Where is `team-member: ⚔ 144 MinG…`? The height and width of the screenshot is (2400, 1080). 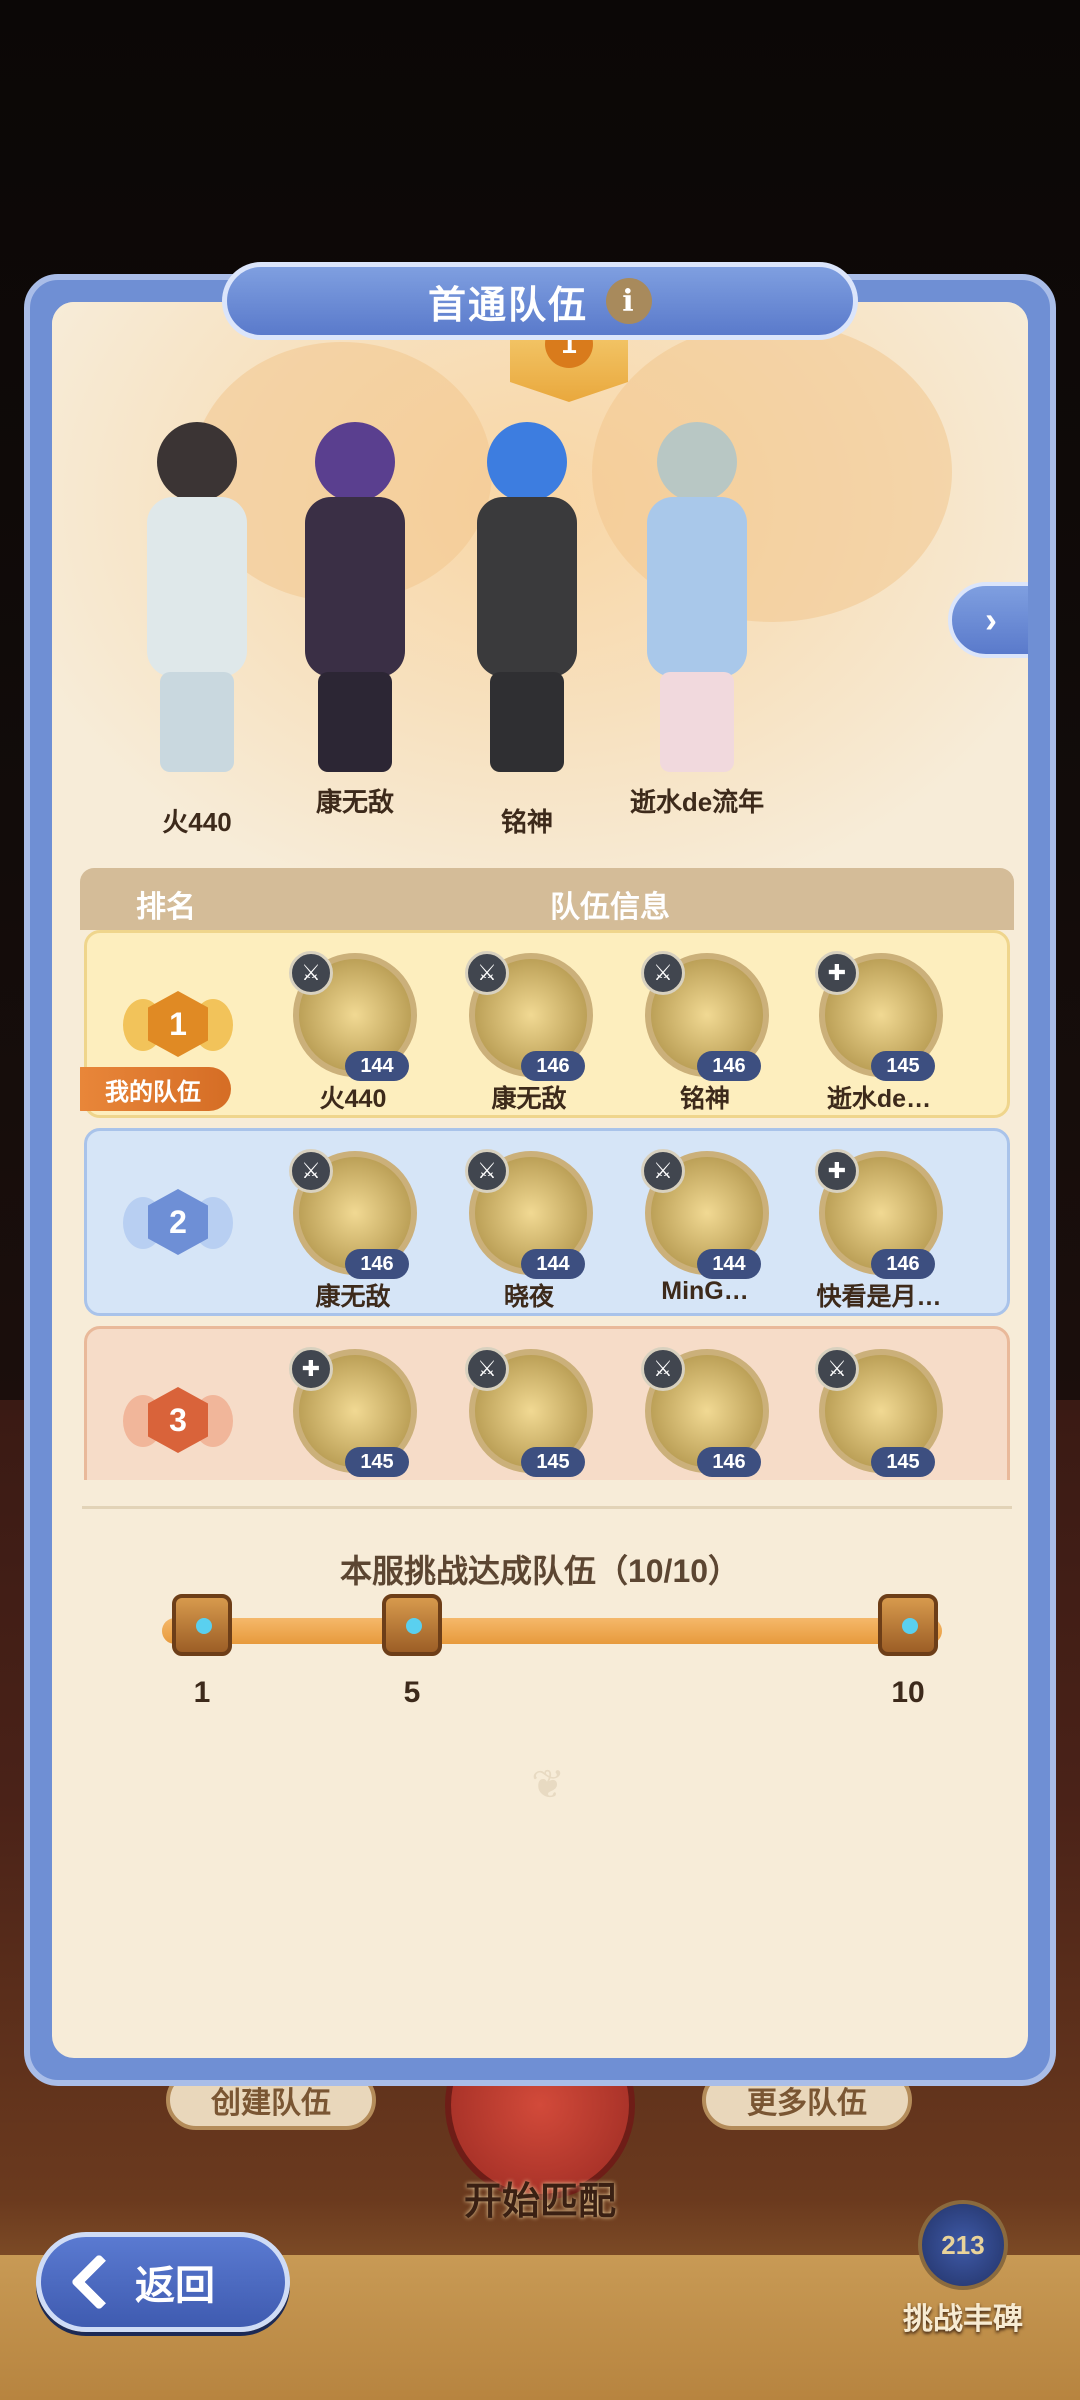 team-member: ⚔ 144 MinG… is located at coordinates (705, 1228).